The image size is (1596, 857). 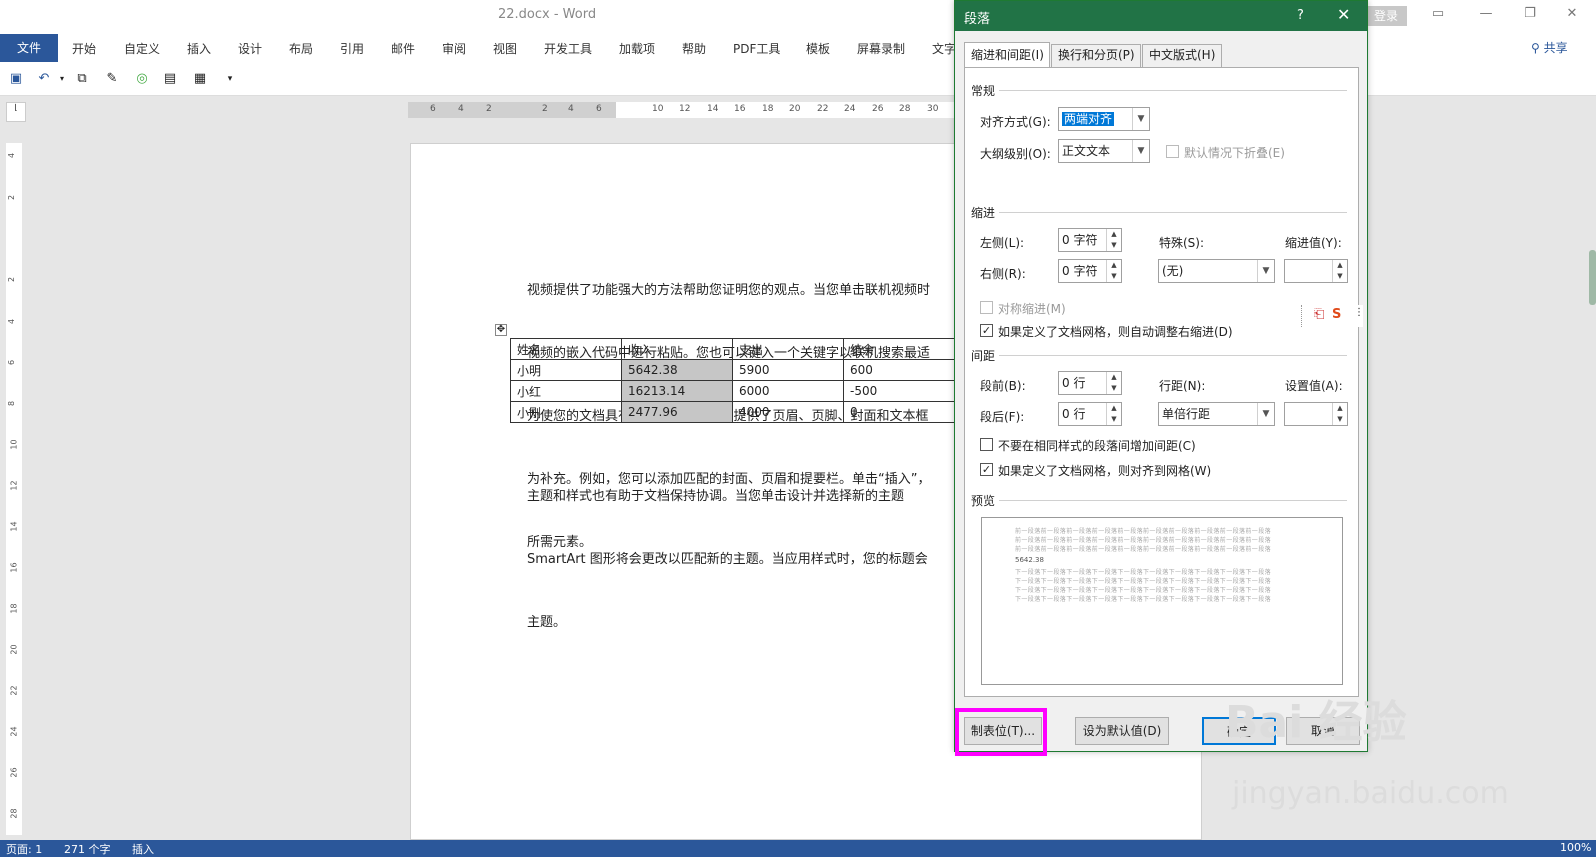 What do you see at coordinates (944, 48) in the screenshot?
I see `tab-text: 文字` at bounding box center [944, 48].